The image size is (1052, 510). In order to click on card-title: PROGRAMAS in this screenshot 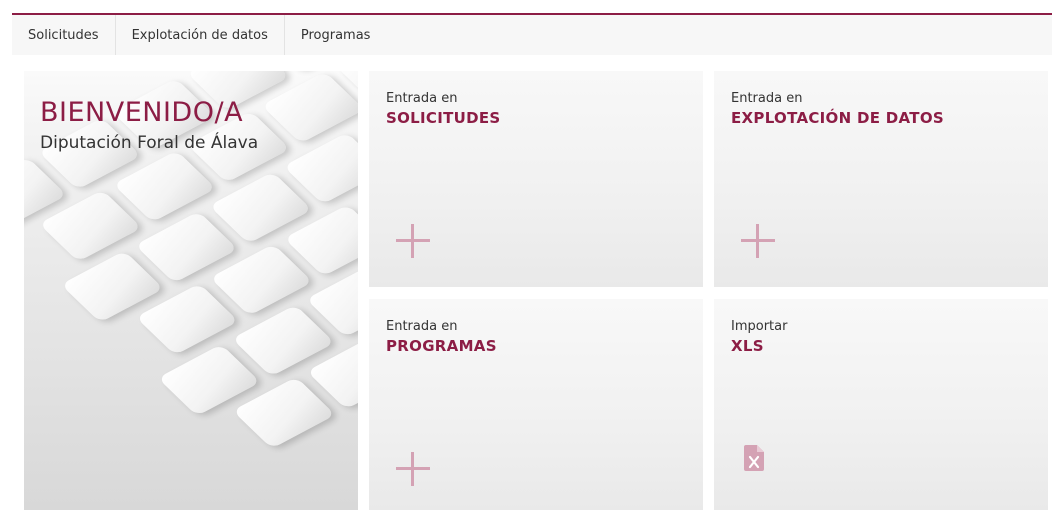, I will do `click(441, 346)`.